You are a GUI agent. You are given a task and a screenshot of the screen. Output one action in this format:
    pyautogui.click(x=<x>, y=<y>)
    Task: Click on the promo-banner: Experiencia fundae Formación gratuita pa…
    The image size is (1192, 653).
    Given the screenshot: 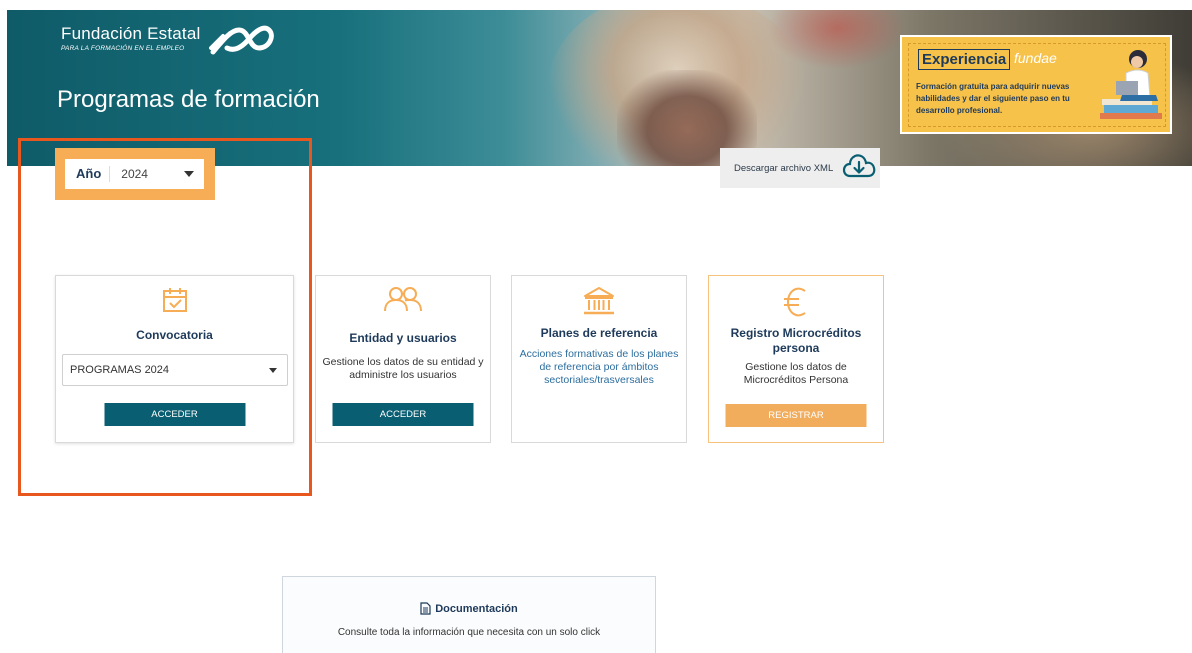 What is the action you would take?
    pyautogui.click(x=1036, y=84)
    